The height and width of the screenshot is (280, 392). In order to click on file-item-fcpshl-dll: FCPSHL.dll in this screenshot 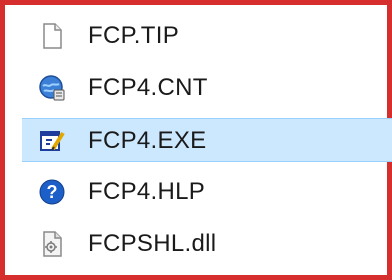, I will do `click(207, 244)`.